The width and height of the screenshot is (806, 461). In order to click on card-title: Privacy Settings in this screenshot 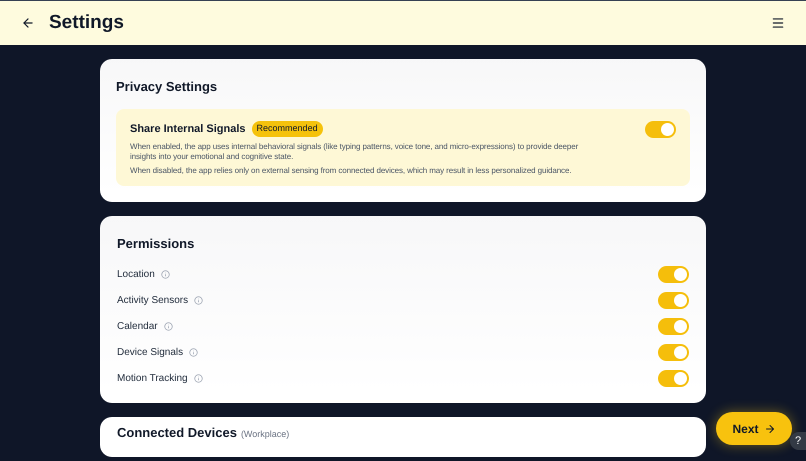, I will do `click(167, 87)`.